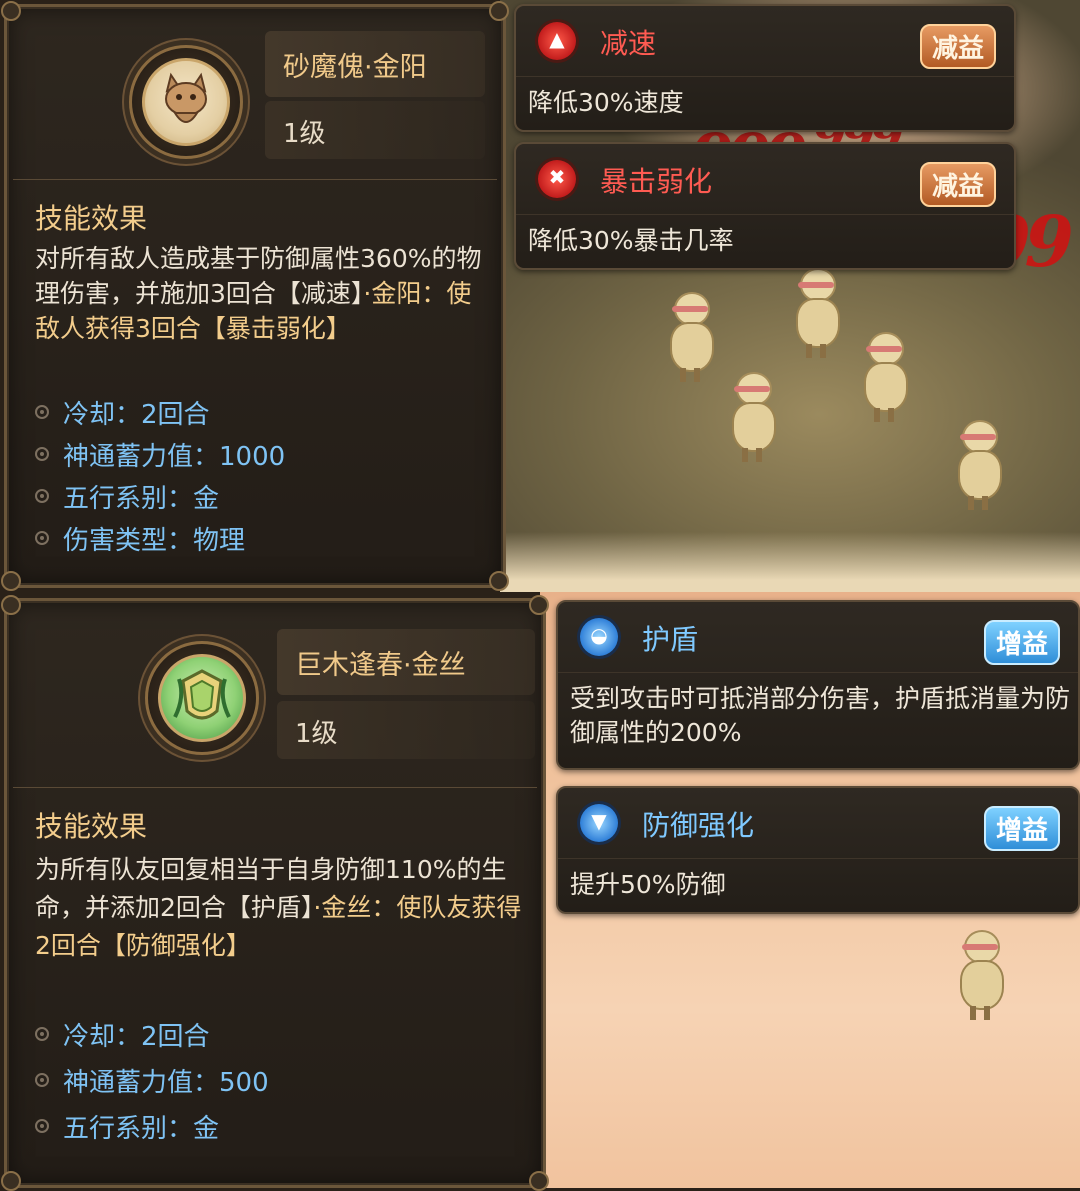 The image size is (1080, 1191). I want to click on defense-up-icon: ▼, so click(599, 823).